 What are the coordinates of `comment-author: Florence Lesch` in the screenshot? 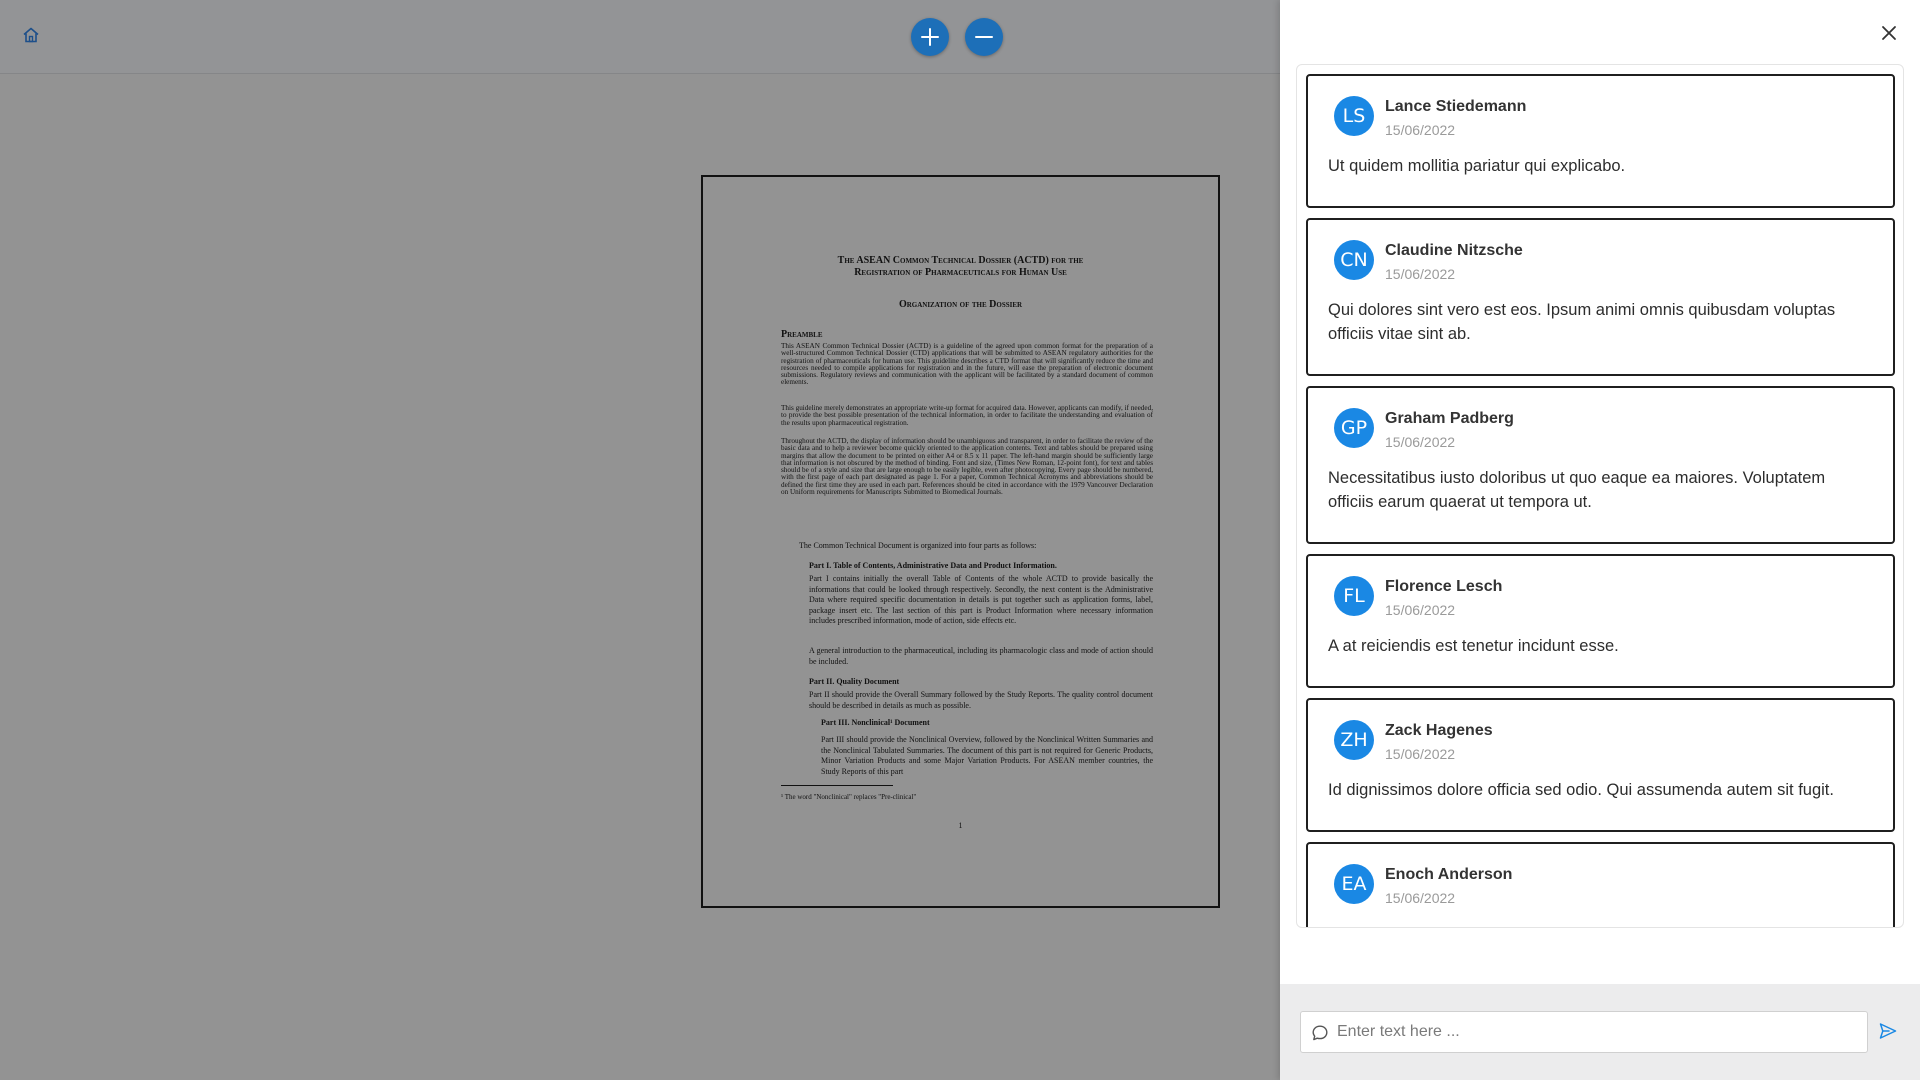 It's located at (1444, 586).